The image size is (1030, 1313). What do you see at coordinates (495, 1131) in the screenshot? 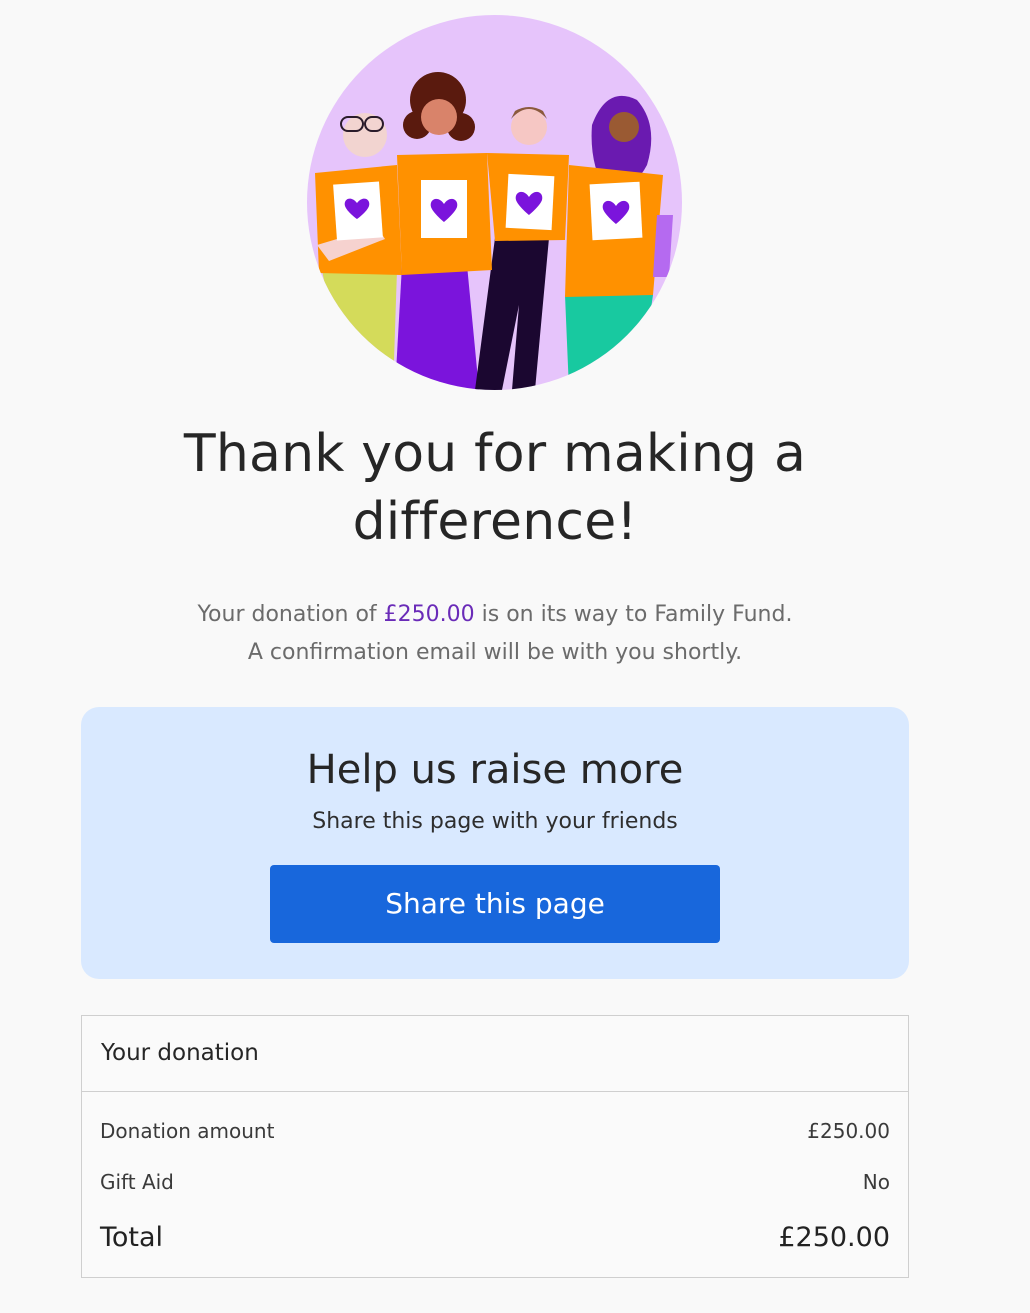
I see `donation-amount-row: Donation amount £250.00` at bounding box center [495, 1131].